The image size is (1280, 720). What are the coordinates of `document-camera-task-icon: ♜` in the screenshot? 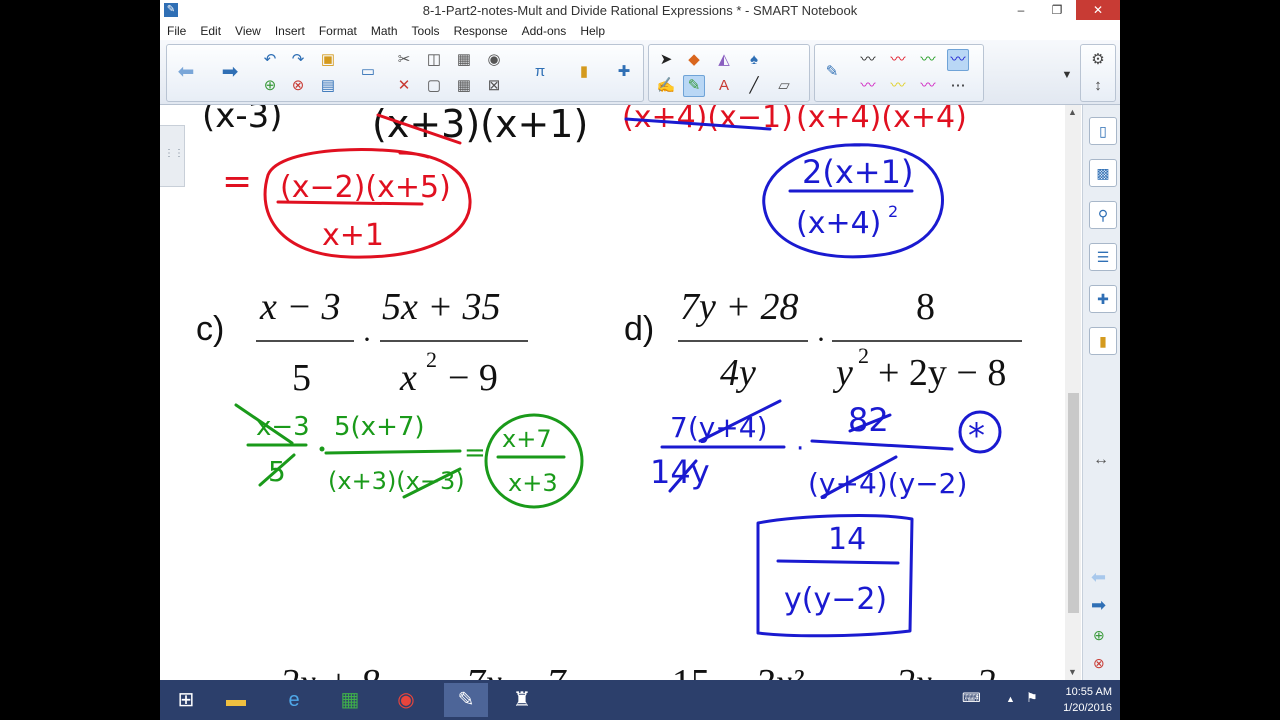 It's located at (522, 700).